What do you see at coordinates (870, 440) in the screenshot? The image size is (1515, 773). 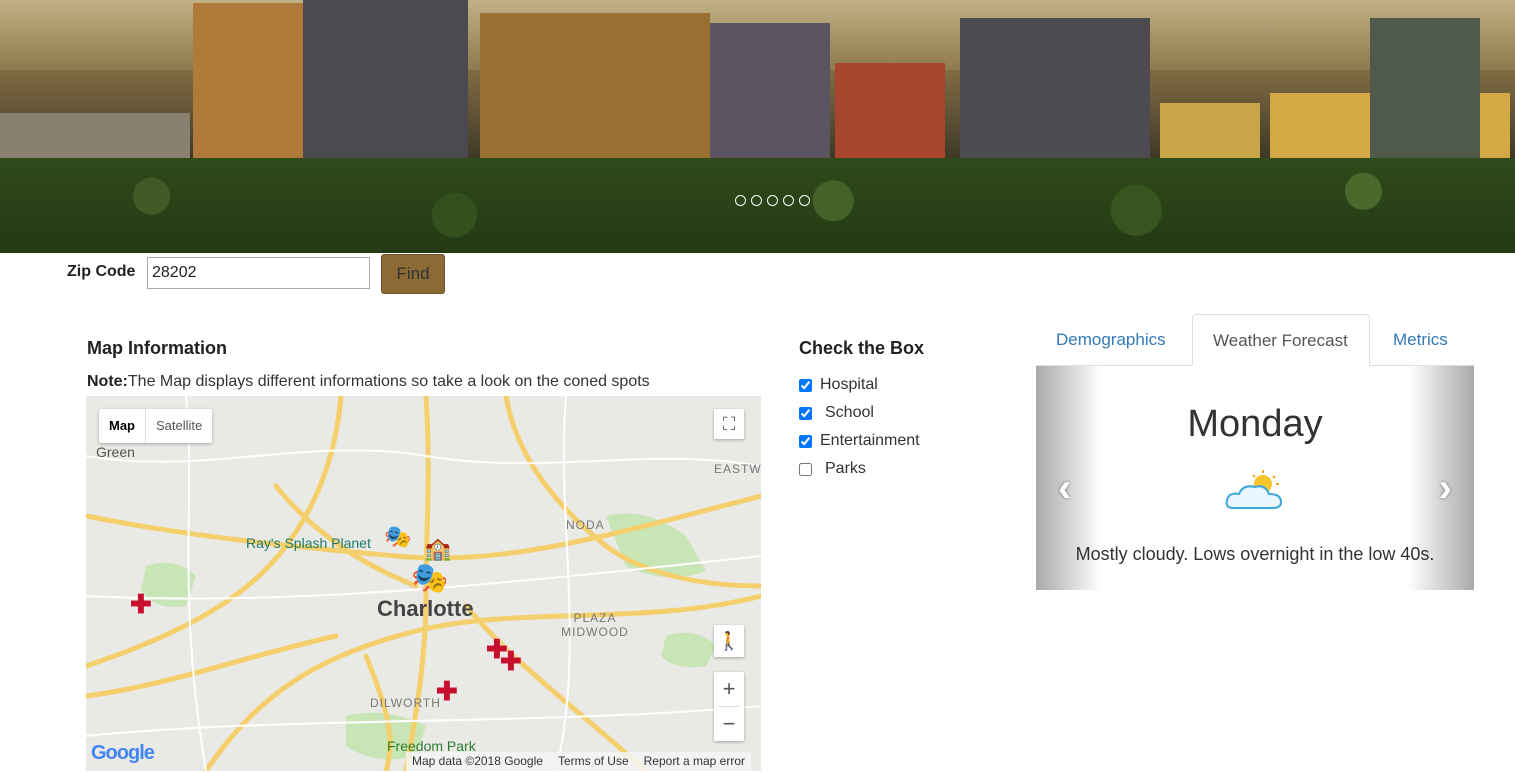 I see `checkbox-label: Entertainment` at bounding box center [870, 440].